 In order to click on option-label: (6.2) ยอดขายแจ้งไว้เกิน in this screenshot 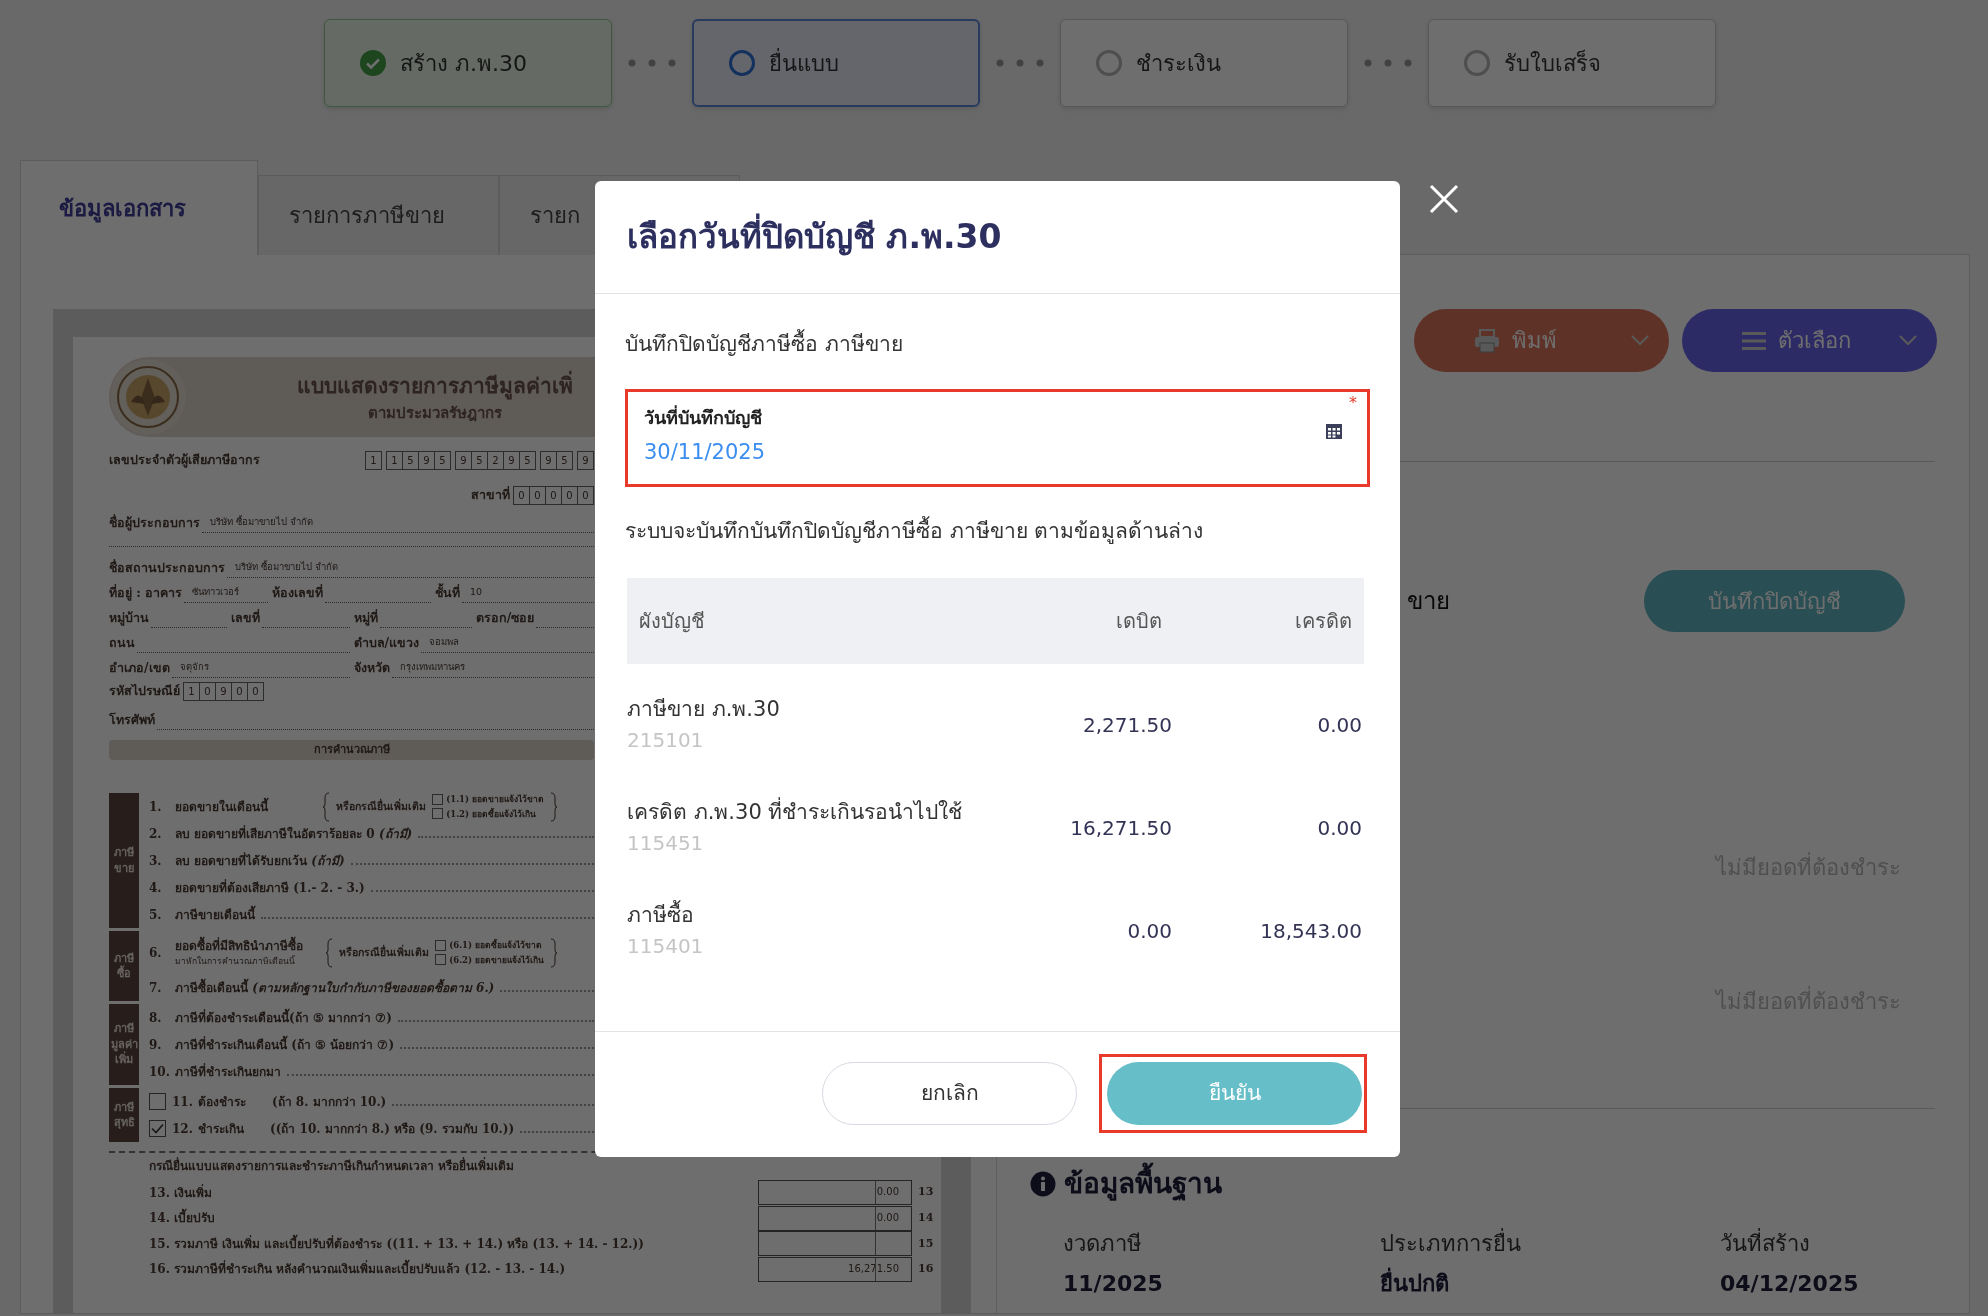, I will do `click(496, 960)`.